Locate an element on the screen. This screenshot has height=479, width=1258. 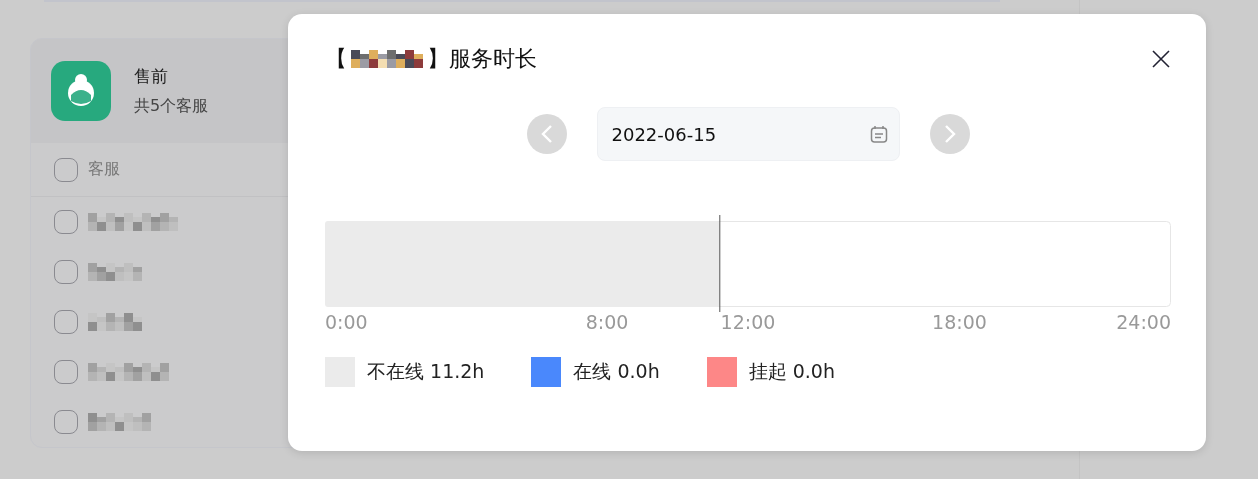
column-header: 客服 is located at coordinates (104, 169).